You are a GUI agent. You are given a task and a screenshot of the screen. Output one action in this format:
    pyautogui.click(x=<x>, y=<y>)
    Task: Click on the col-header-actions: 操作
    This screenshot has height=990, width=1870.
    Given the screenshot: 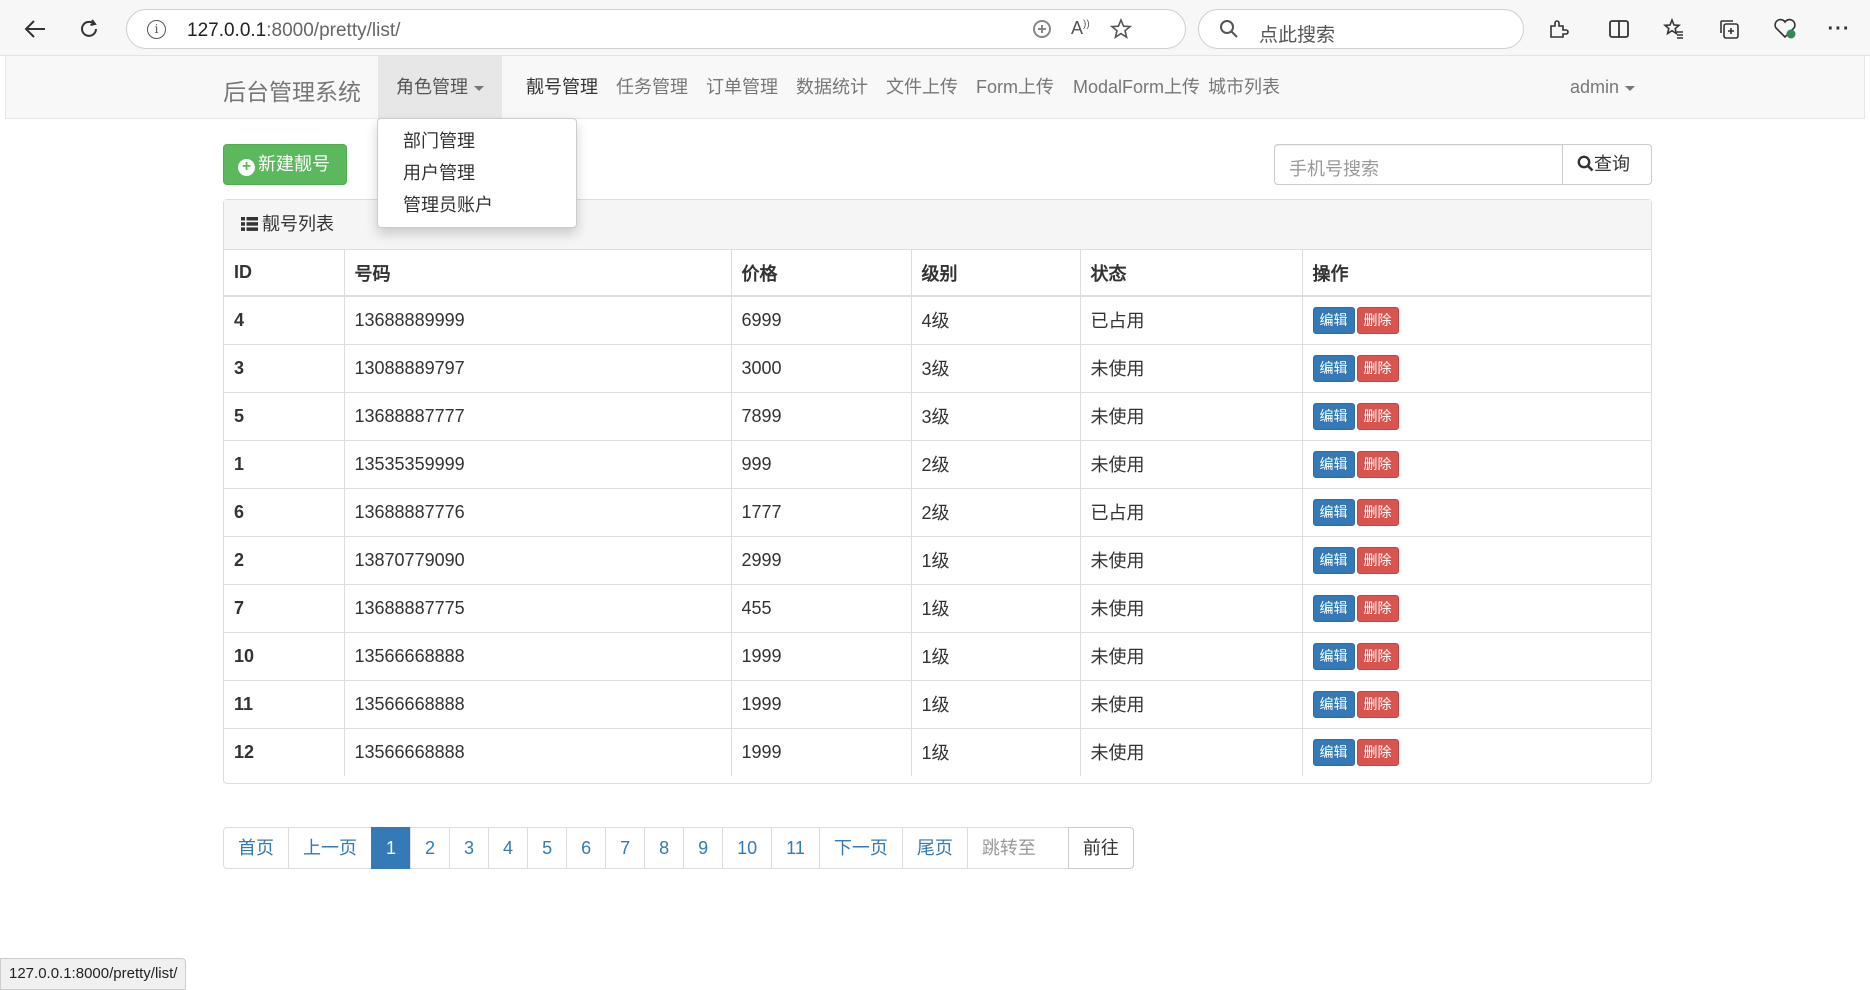 What is the action you would take?
    pyautogui.click(x=1476, y=273)
    